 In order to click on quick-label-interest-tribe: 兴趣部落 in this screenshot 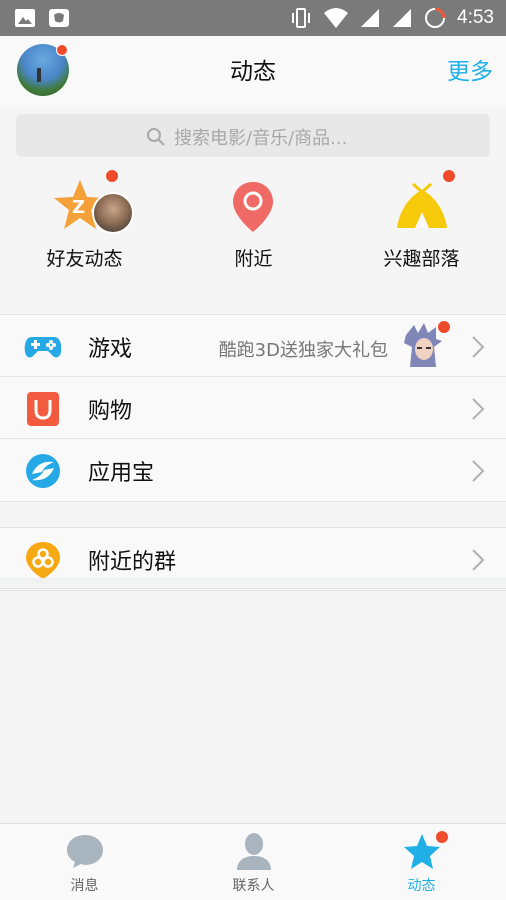, I will do `click(421, 259)`.